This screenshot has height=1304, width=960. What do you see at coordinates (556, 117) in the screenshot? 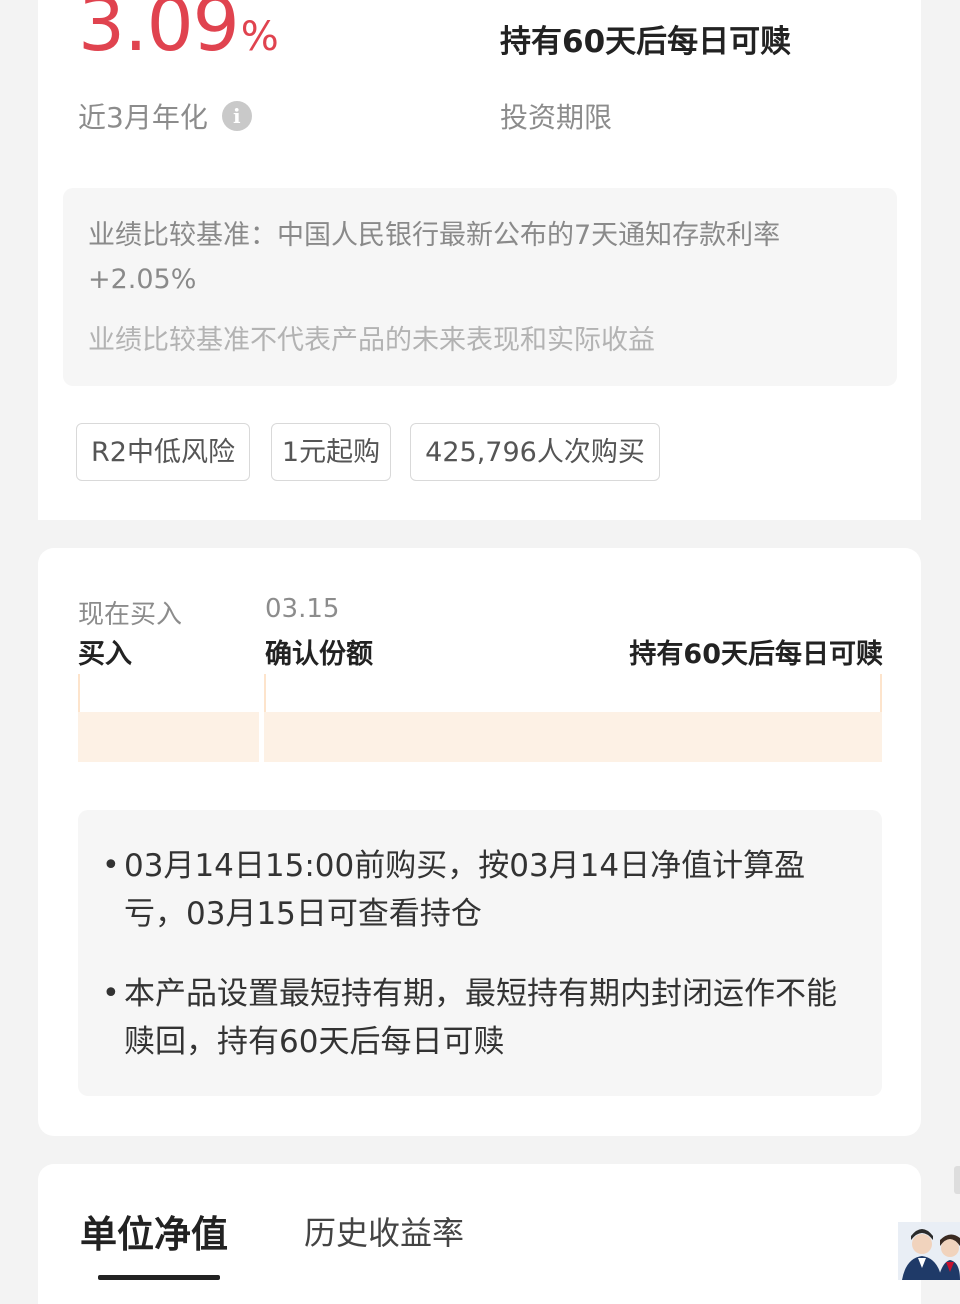
I see `investment-period-label: 投资期限` at bounding box center [556, 117].